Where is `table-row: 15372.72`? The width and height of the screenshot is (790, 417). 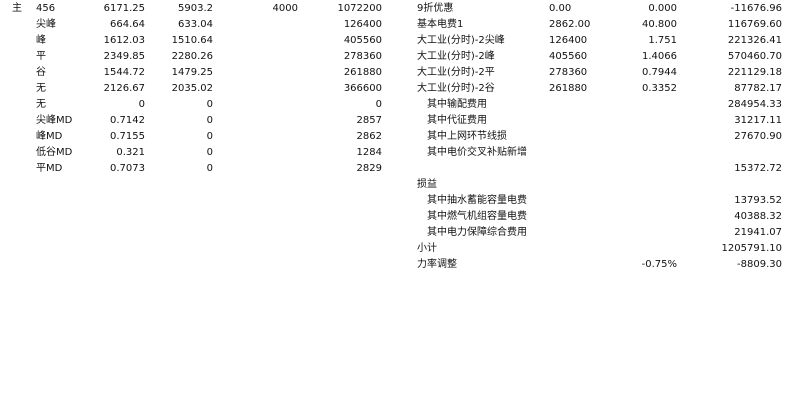 table-row: 15372.72 is located at coordinates (395, 169).